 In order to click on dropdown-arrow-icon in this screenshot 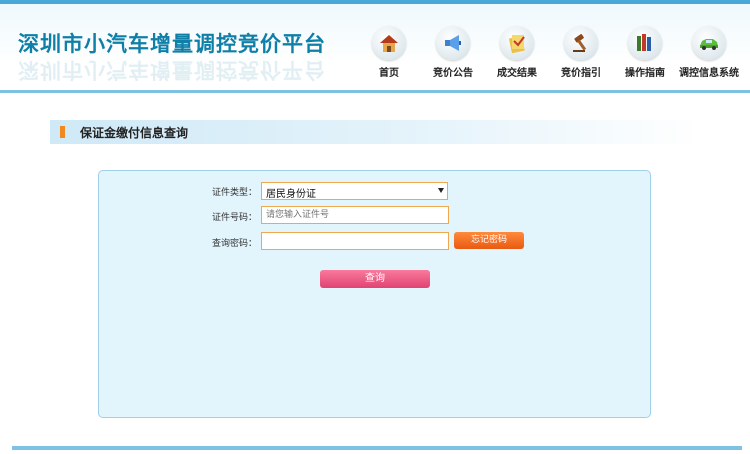, I will do `click(441, 190)`.